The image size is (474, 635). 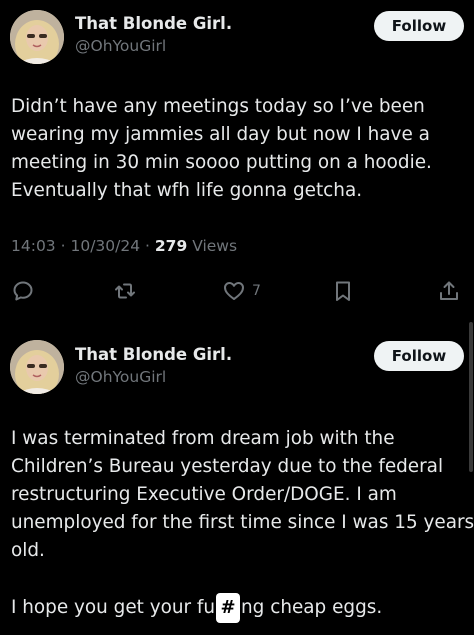 I want to click on hashtag-censor-icon: #, so click(x=228, y=608).